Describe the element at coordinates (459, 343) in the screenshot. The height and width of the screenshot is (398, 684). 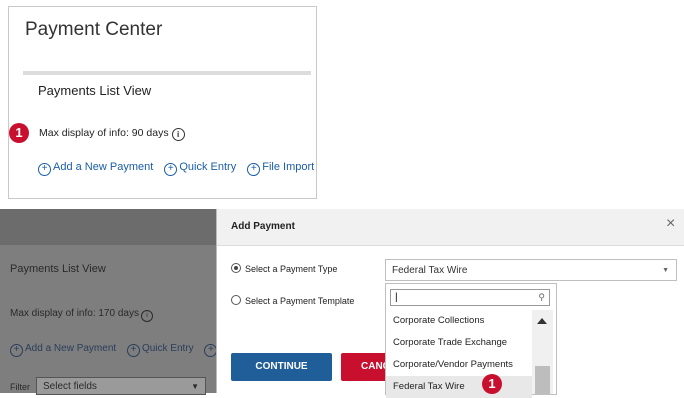
I see `dropdown-option: Corporate Trade Exchange` at that location.